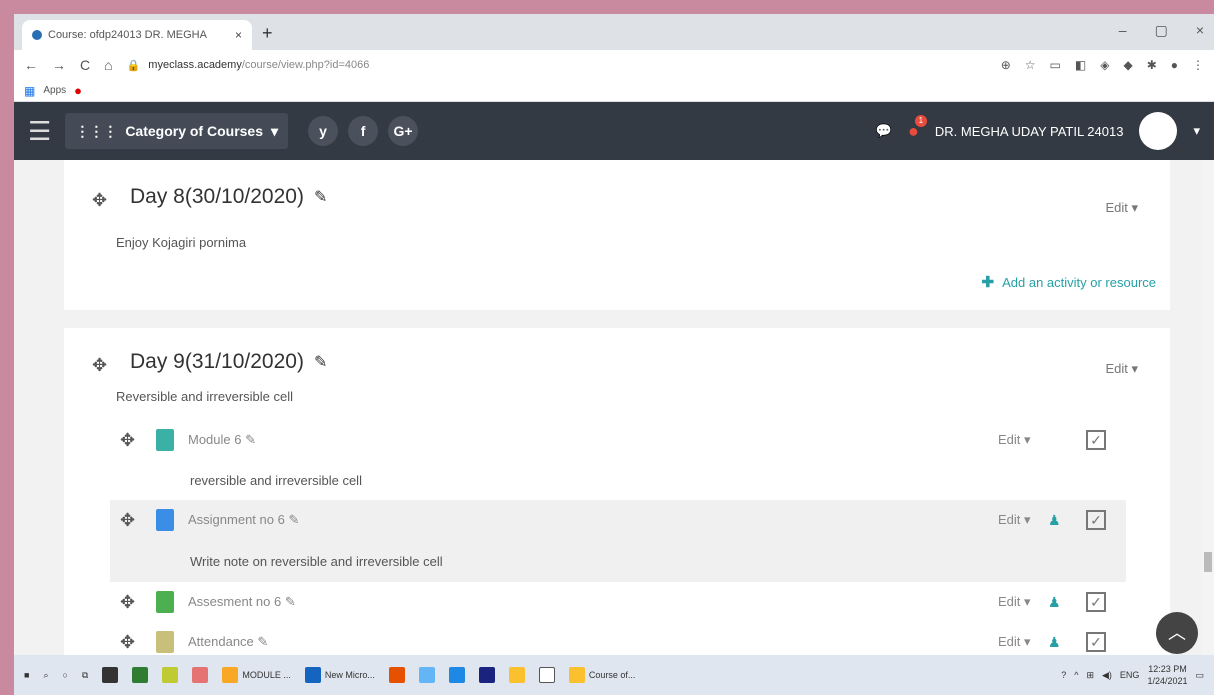 This screenshot has width=1214, height=695. Describe the element at coordinates (1161, 30) in the screenshot. I see `maximize-button: ▢` at that location.